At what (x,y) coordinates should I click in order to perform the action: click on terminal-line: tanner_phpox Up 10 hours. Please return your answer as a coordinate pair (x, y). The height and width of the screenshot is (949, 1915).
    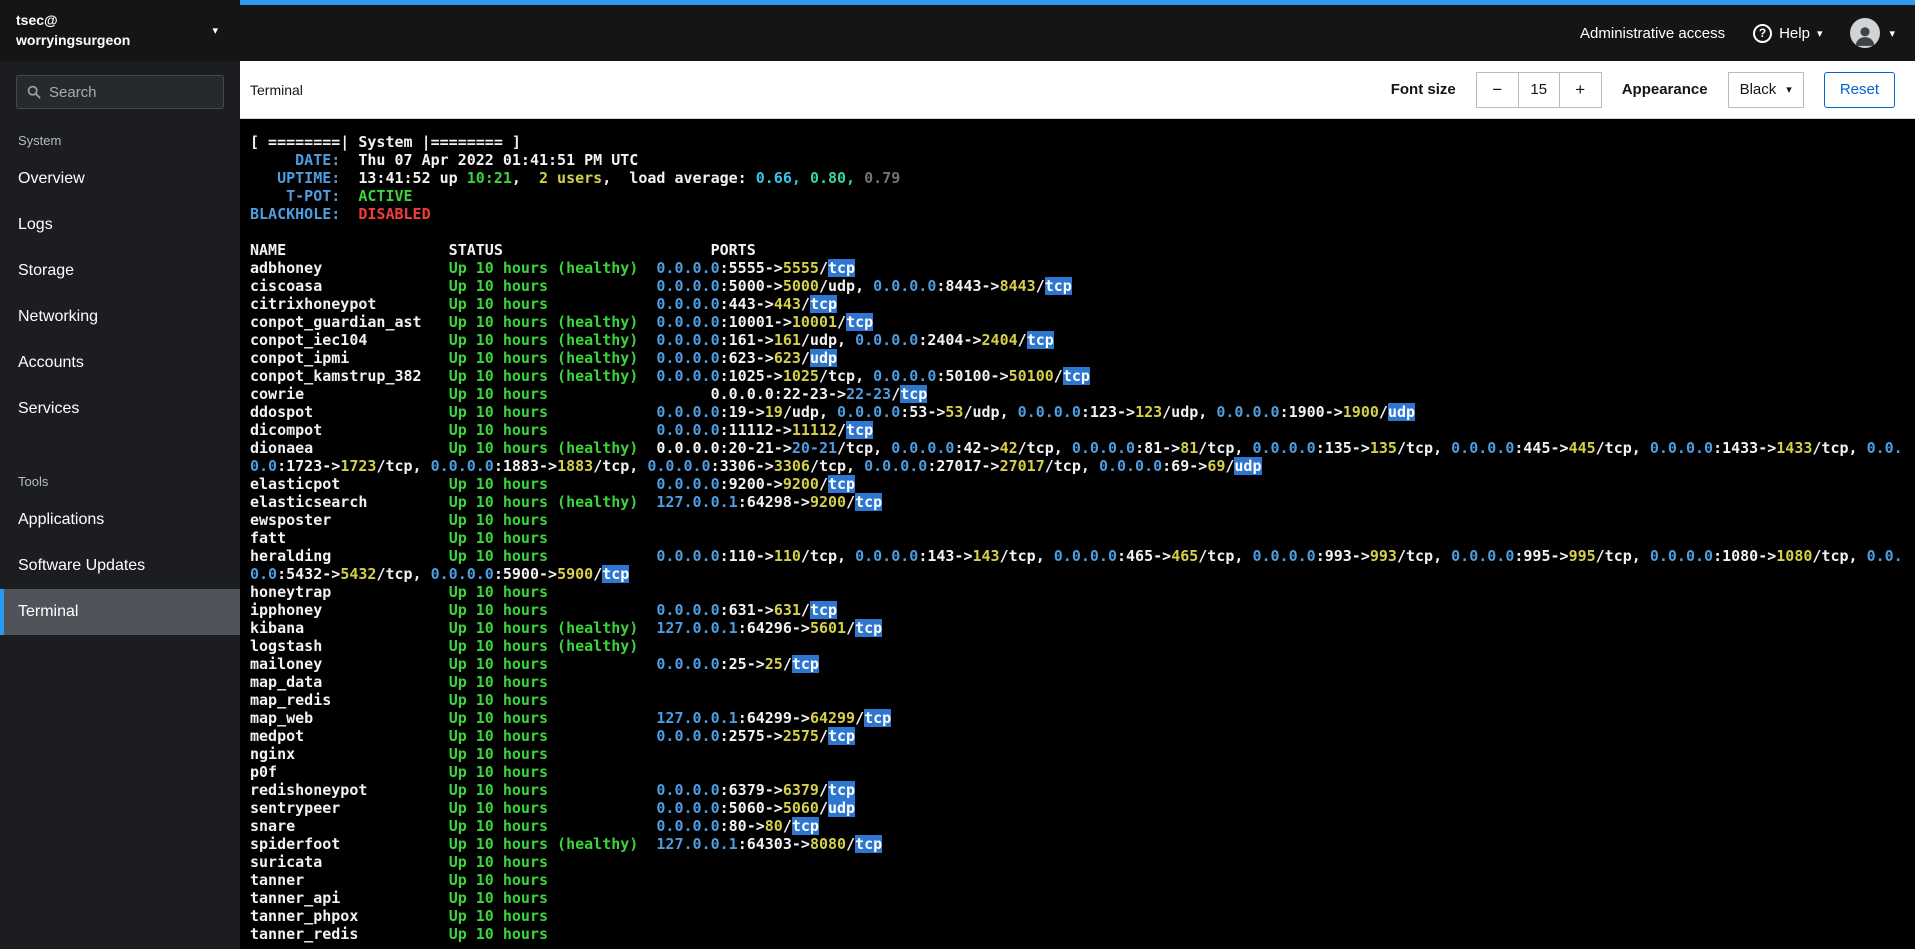
    Looking at the image, I should click on (453, 916).